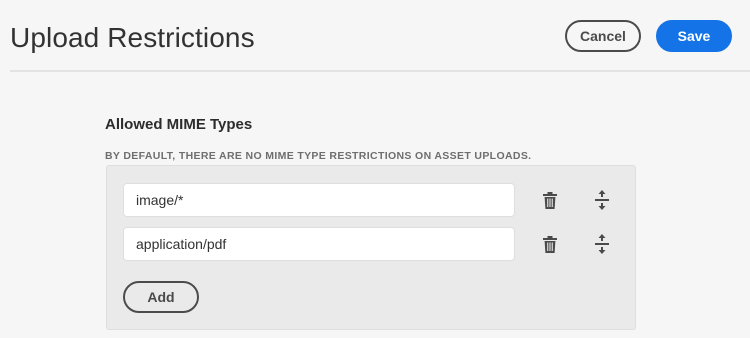  Describe the element at coordinates (161, 297) in the screenshot. I see `add-button: Add` at that location.